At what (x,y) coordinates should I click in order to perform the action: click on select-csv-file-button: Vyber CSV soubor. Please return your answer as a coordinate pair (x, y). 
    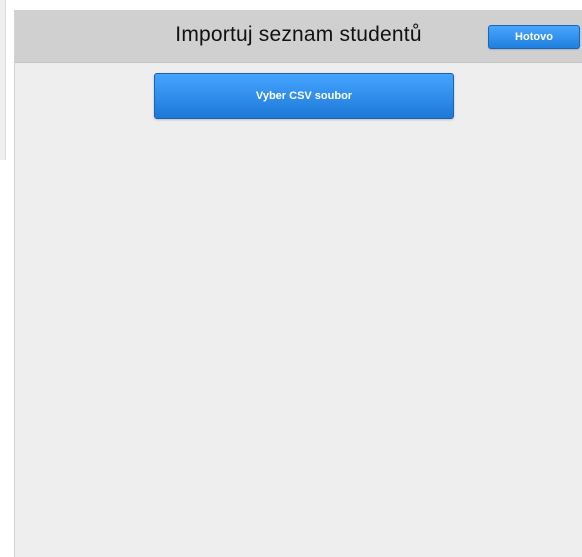
    Looking at the image, I should click on (304, 96).